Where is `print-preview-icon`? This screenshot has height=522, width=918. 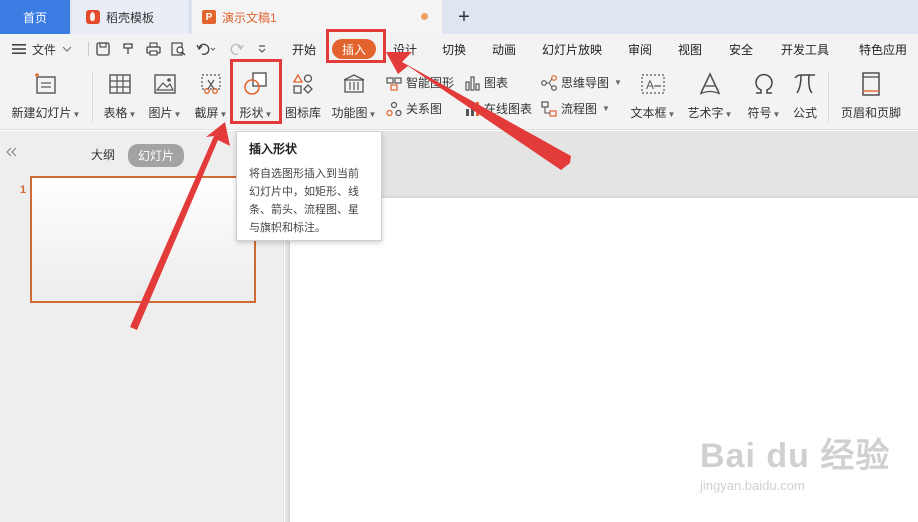
print-preview-icon is located at coordinates (178, 49).